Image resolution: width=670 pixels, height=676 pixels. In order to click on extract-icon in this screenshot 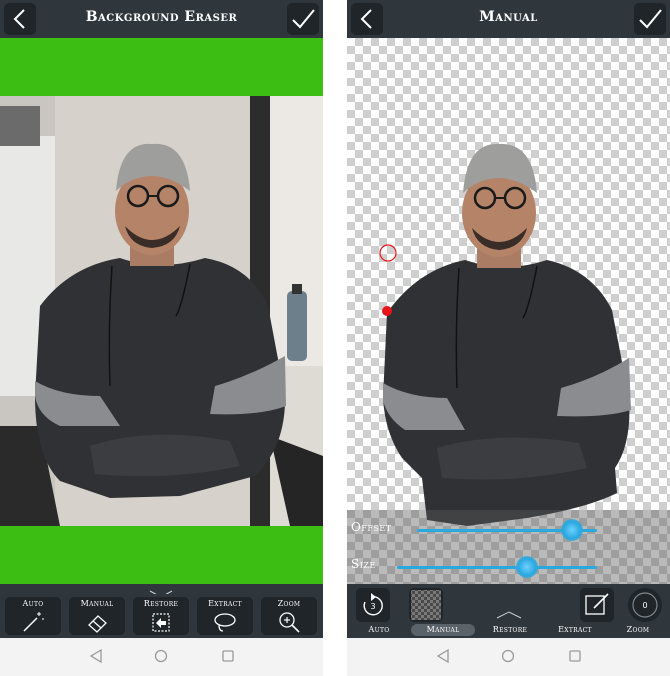, I will do `click(225, 622)`.